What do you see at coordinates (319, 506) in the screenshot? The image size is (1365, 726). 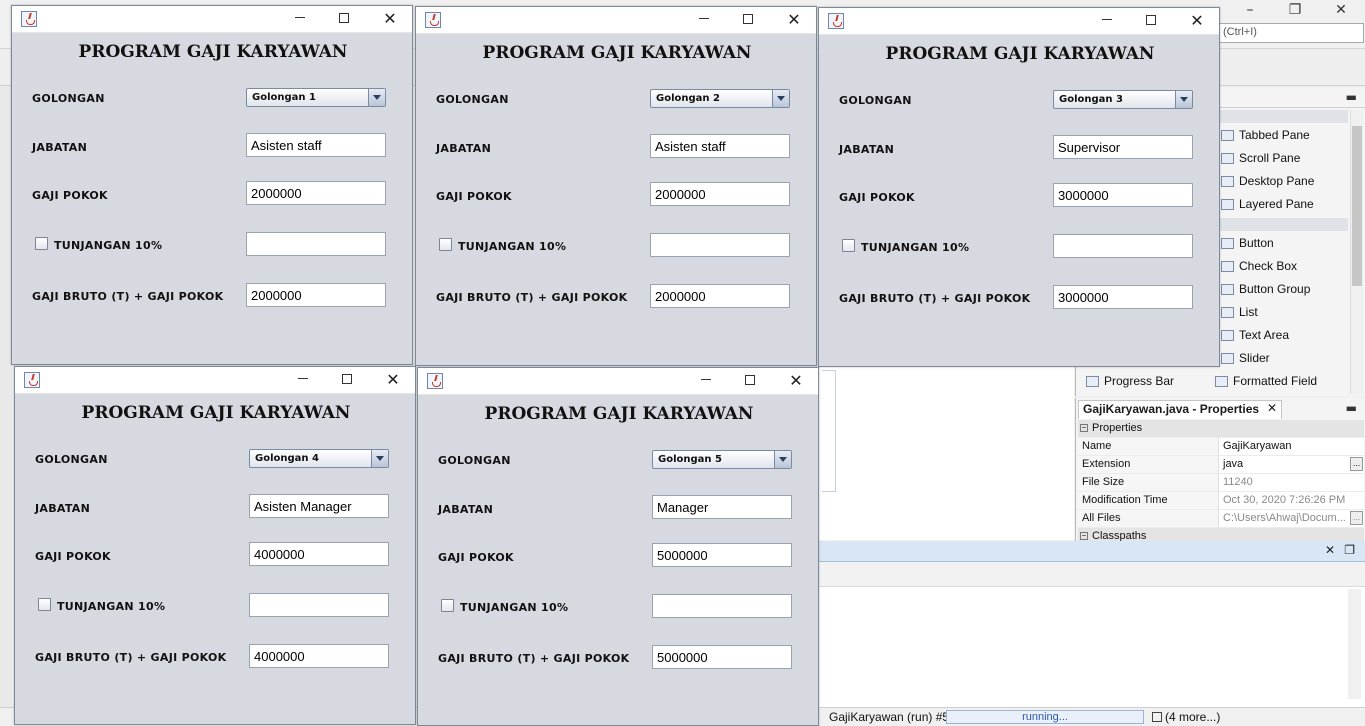 I see `jabatan-field: Asisten Manager` at bounding box center [319, 506].